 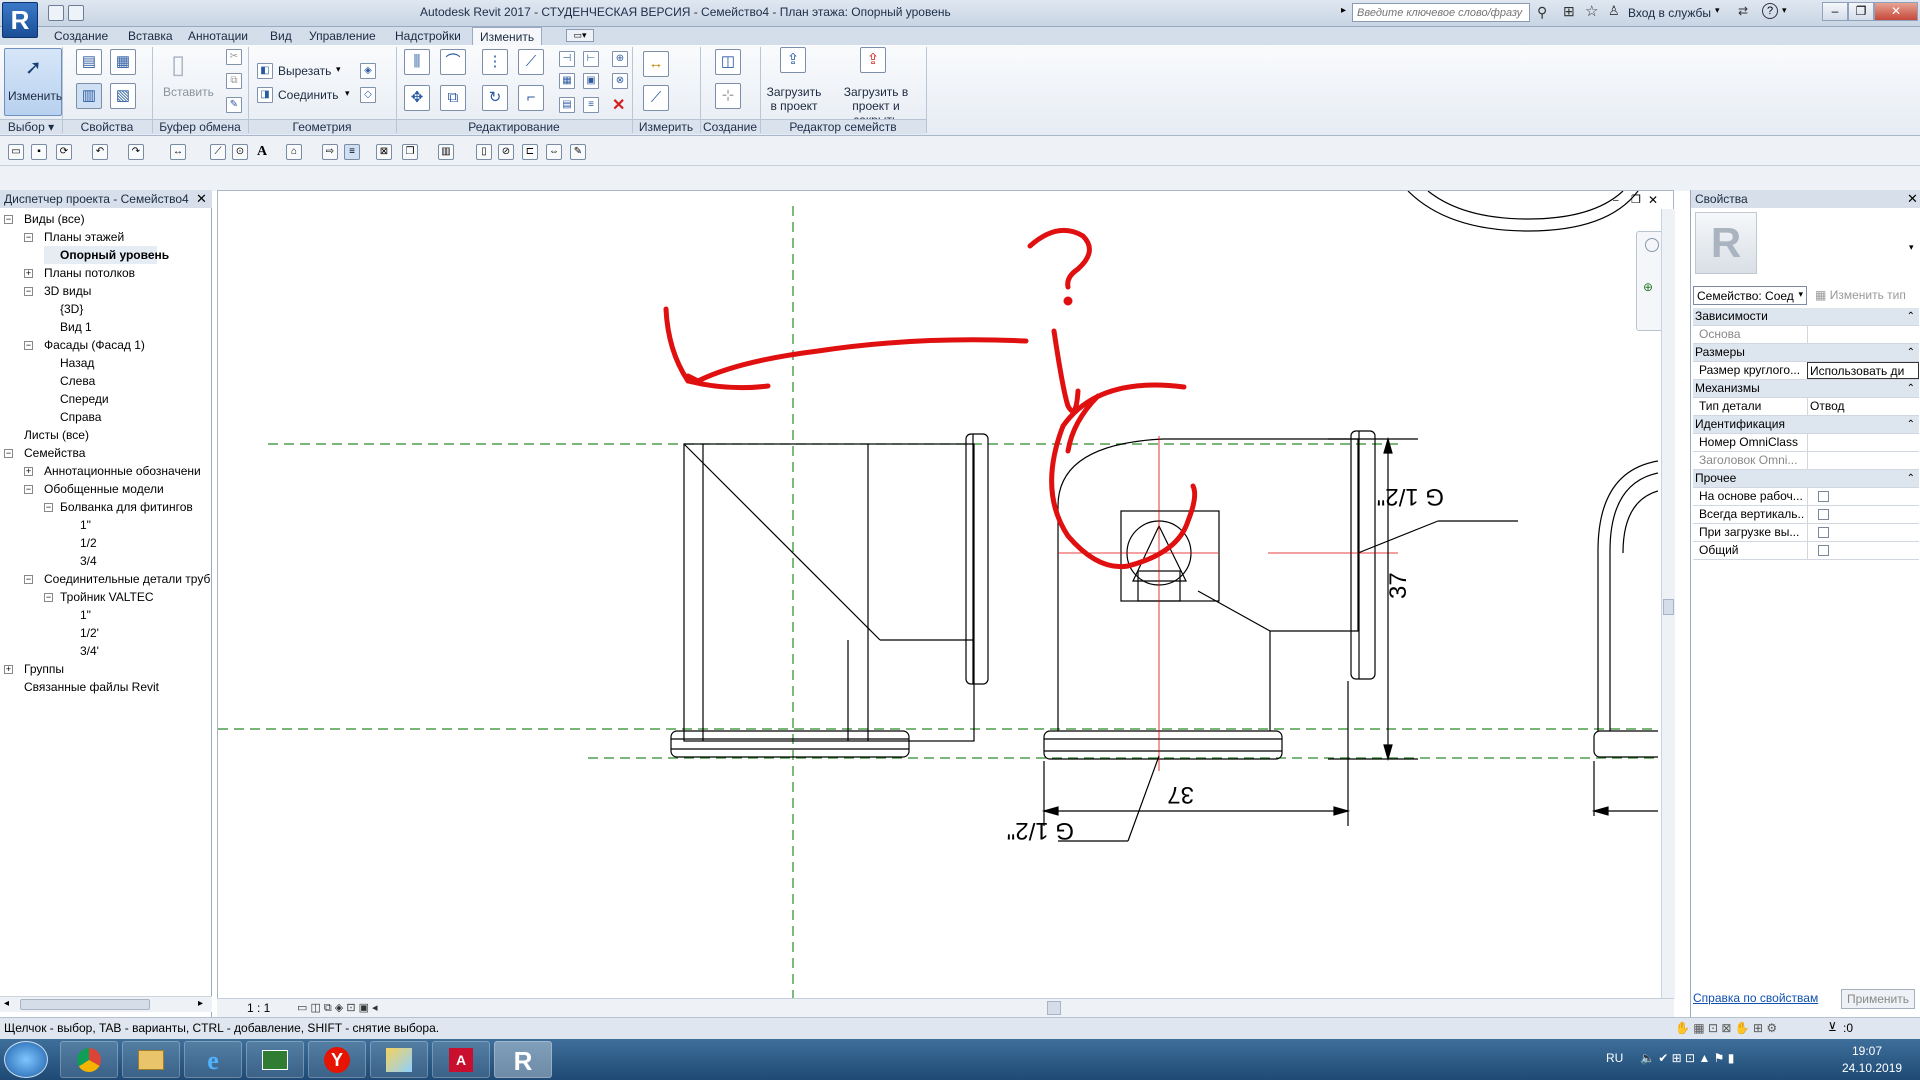 What do you see at coordinates (495, 62) in the screenshot?
I see `mirror-axis-icon: ⋮` at bounding box center [495, 62].